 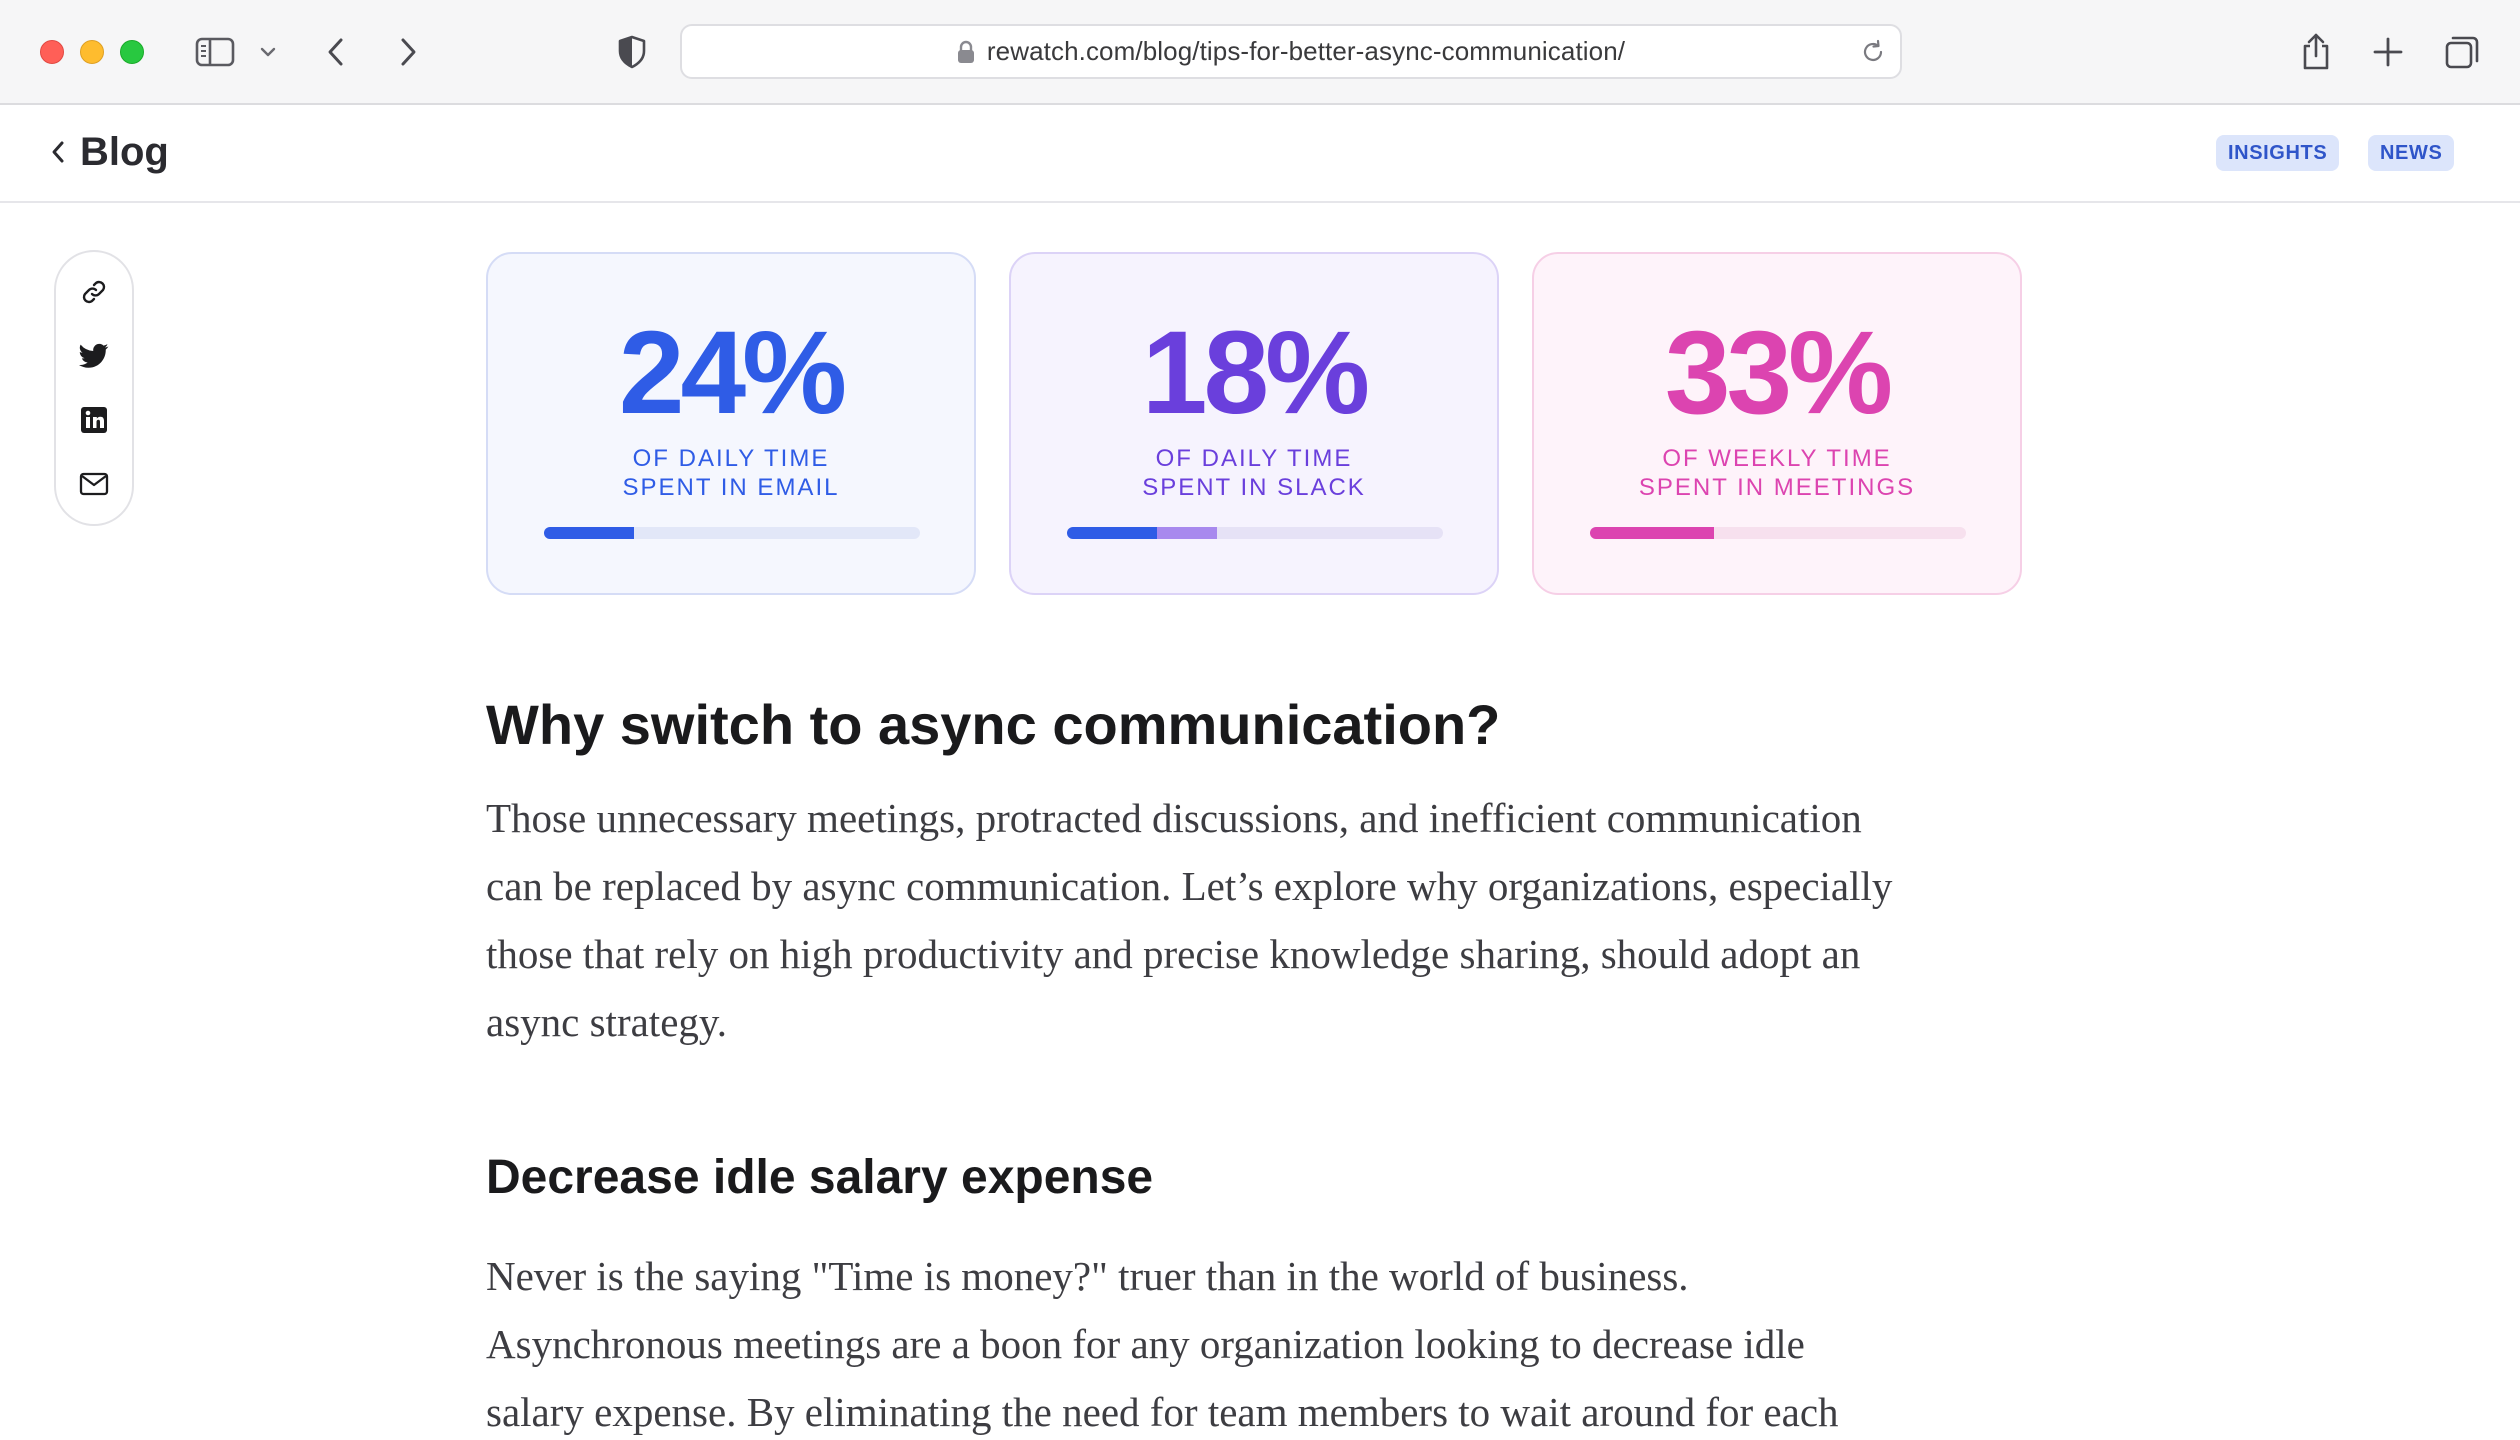 What do you see at coordinates (132, 52) in the screenshot?
I see `window-maximize-button` at bounding box center [132, 52].